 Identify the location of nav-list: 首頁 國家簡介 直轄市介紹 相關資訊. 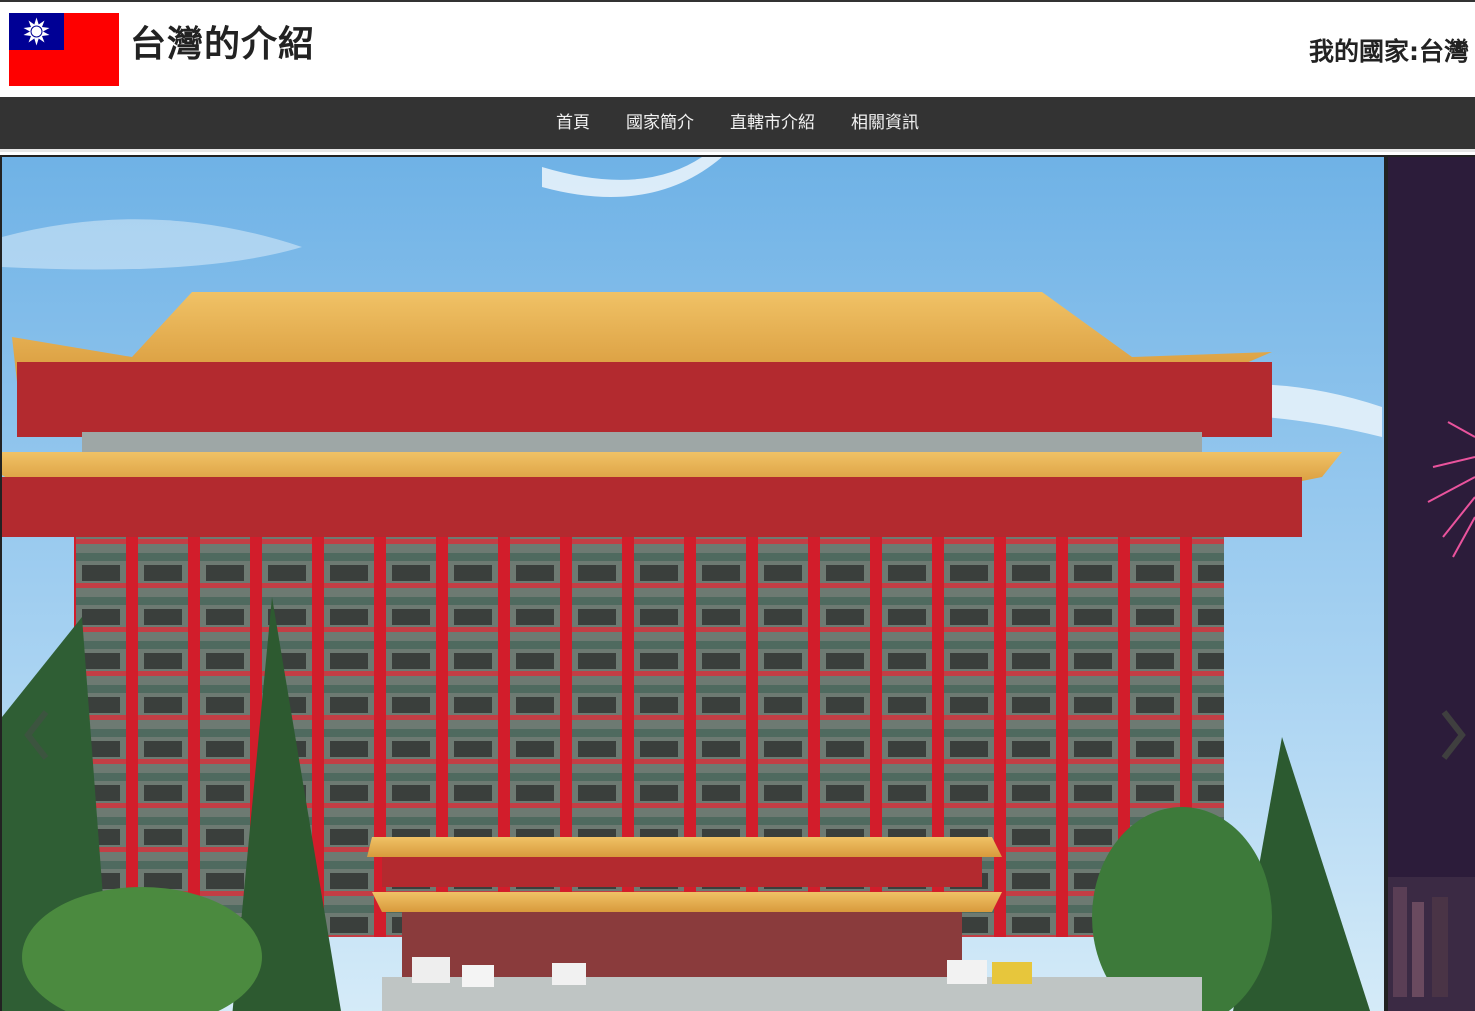
(737, 123).